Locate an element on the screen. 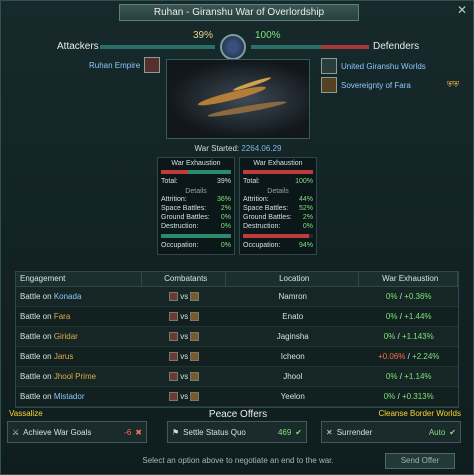  war-emblem-icon is located at coordinates (233, 47).